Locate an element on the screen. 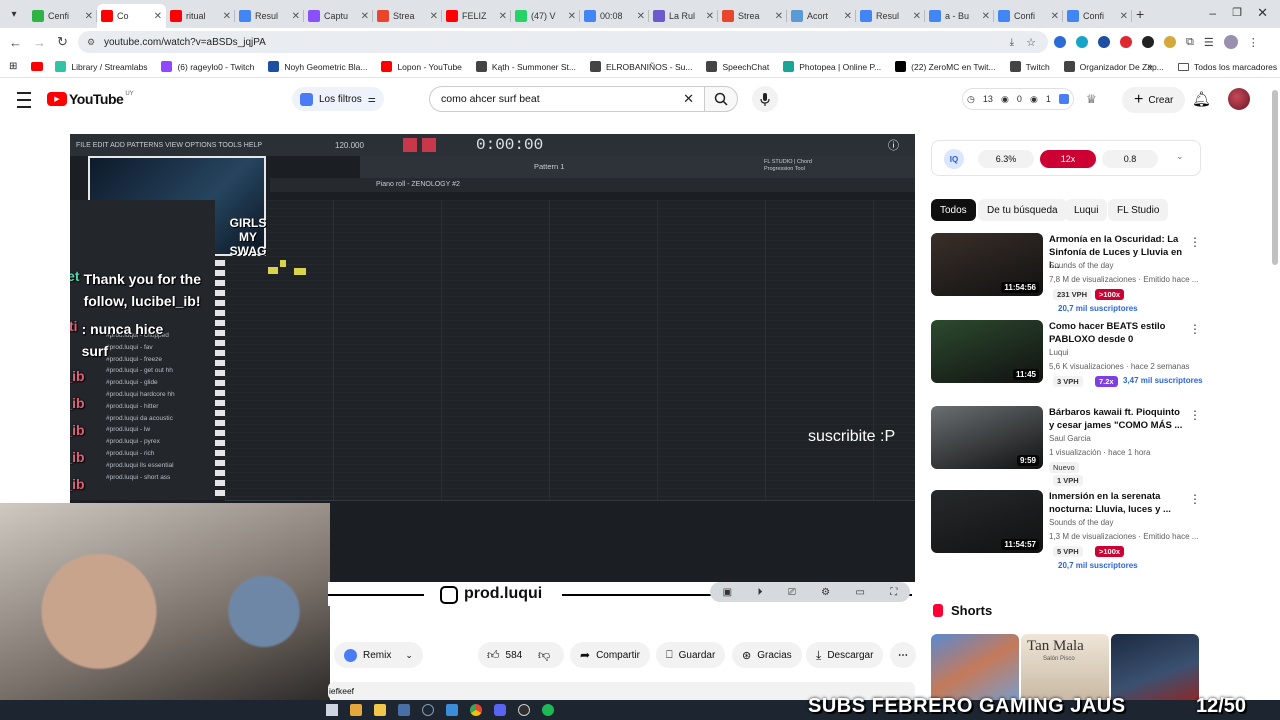 The height and width of the screenshot is (720, 1280). create-button: + Crear is located at coordinates (1154, 100).